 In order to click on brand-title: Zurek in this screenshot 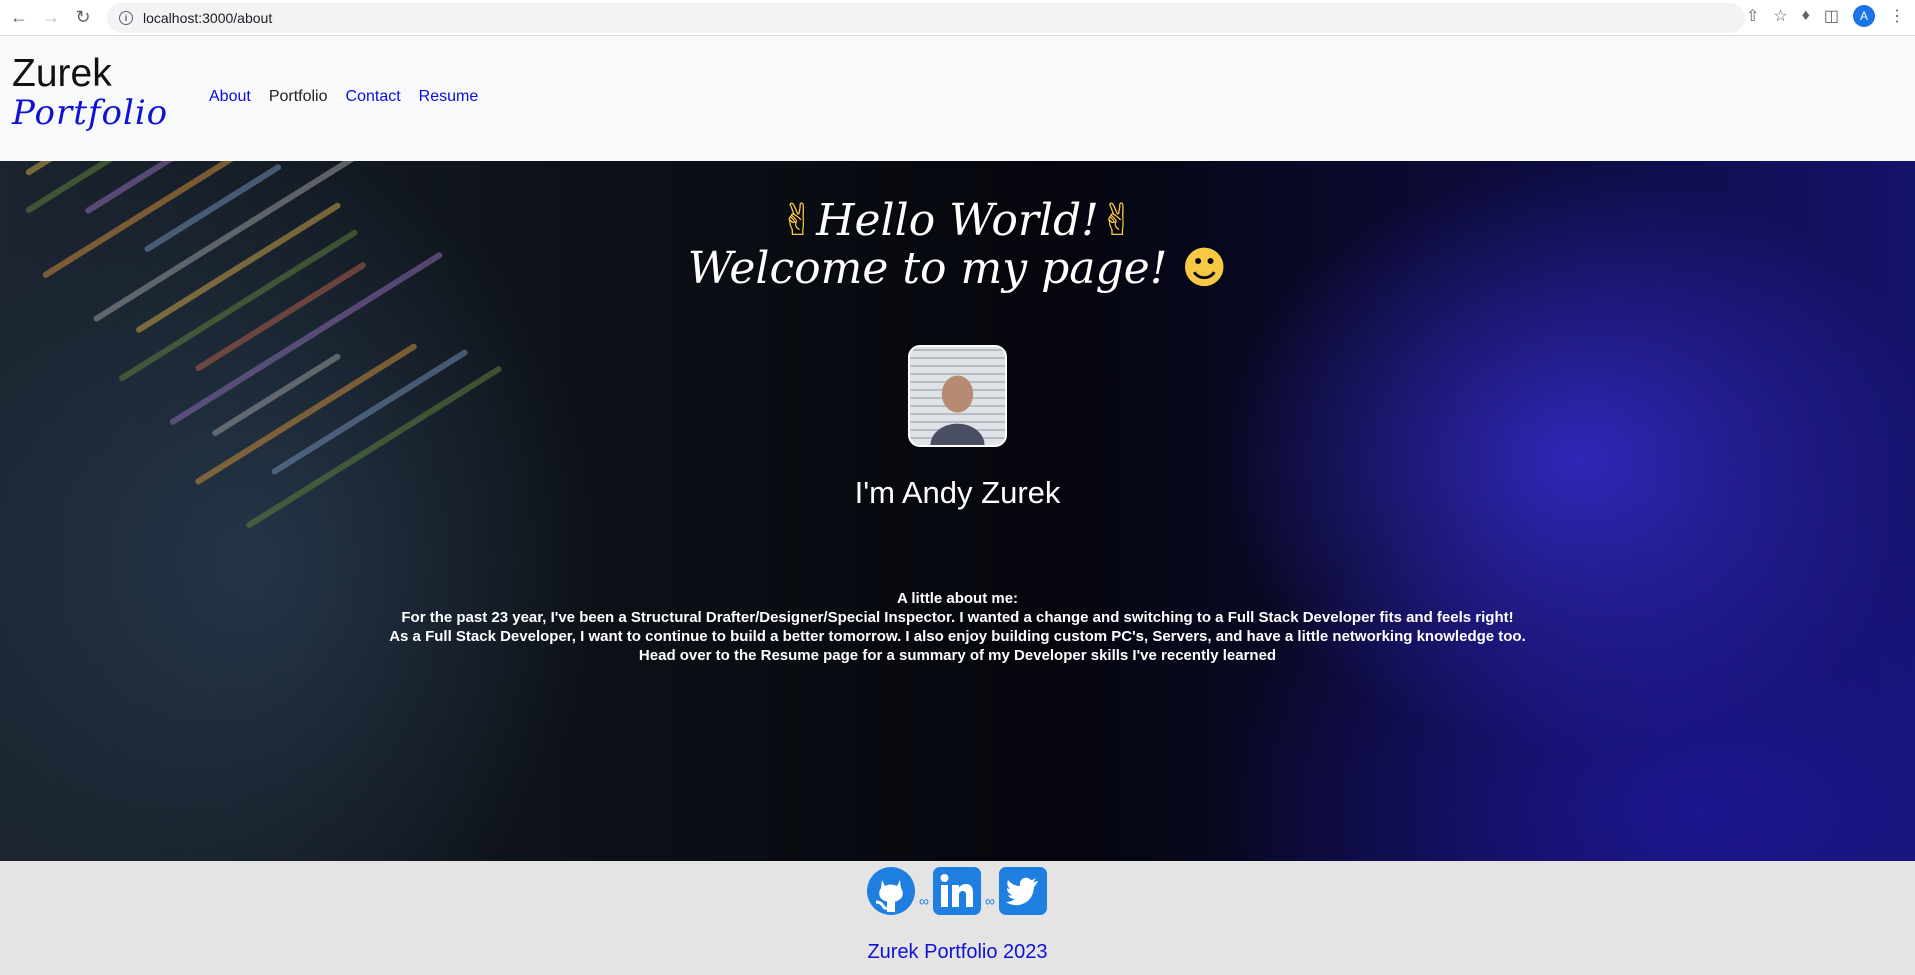, I will do `click(62, 73)`.